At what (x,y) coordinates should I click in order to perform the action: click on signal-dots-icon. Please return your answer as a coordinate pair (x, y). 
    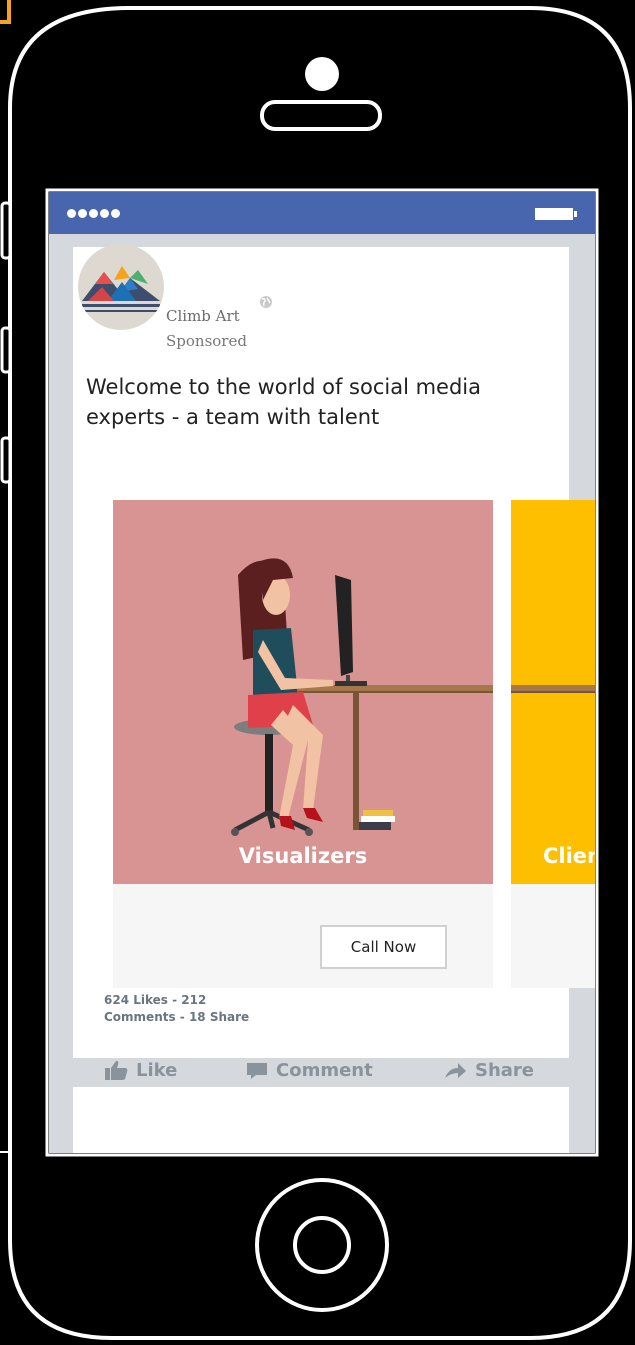
    Looking at the image, I should click on (93, 214).